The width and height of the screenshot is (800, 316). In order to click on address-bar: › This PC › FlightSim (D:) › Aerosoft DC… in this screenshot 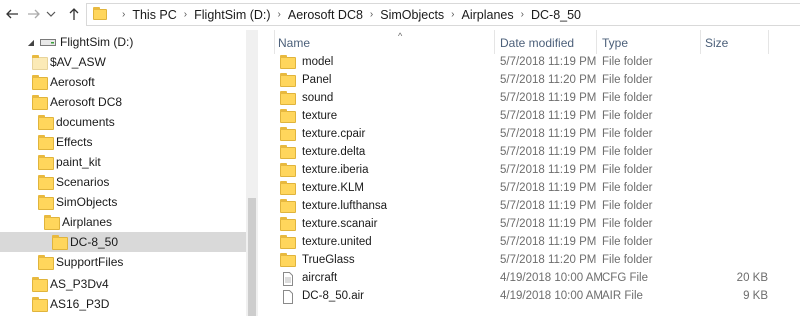, I will do `click(443, 14)`.